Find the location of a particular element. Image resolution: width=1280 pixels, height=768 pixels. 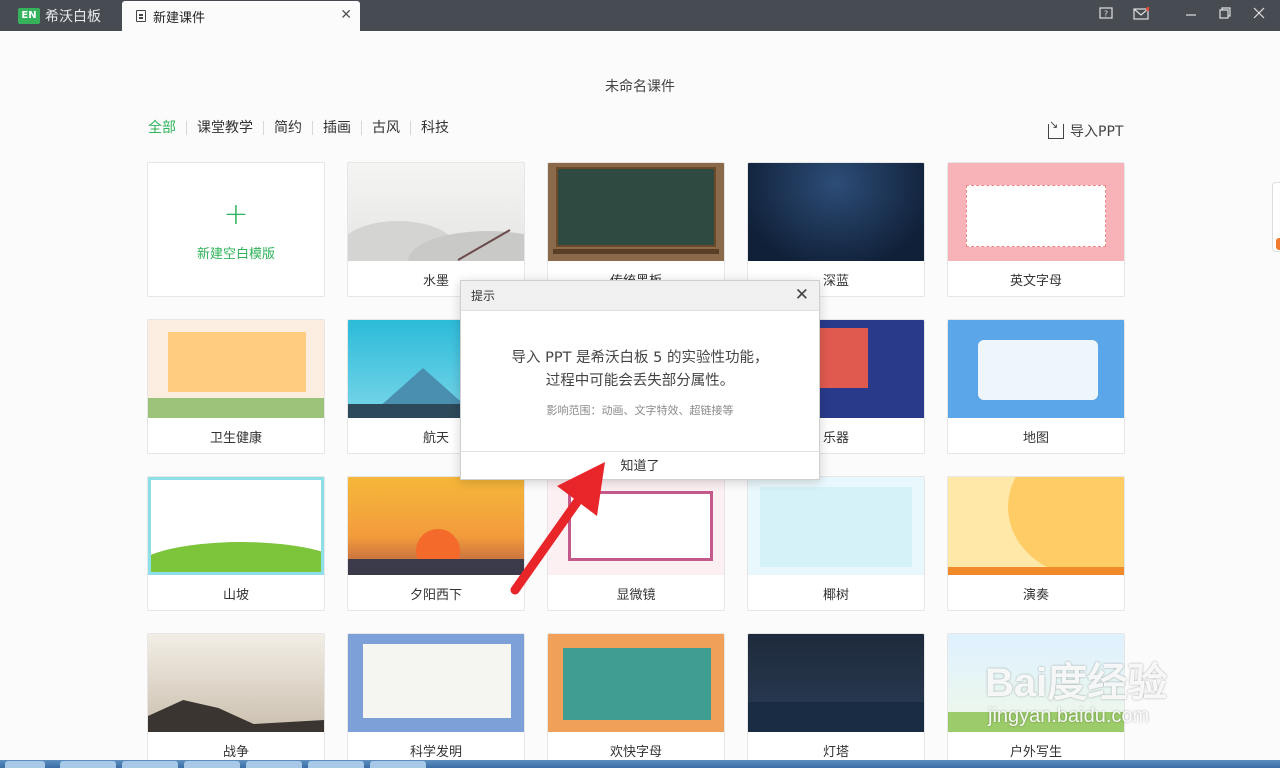

template-card: 灯塔 is located at coordinates (836, 700).